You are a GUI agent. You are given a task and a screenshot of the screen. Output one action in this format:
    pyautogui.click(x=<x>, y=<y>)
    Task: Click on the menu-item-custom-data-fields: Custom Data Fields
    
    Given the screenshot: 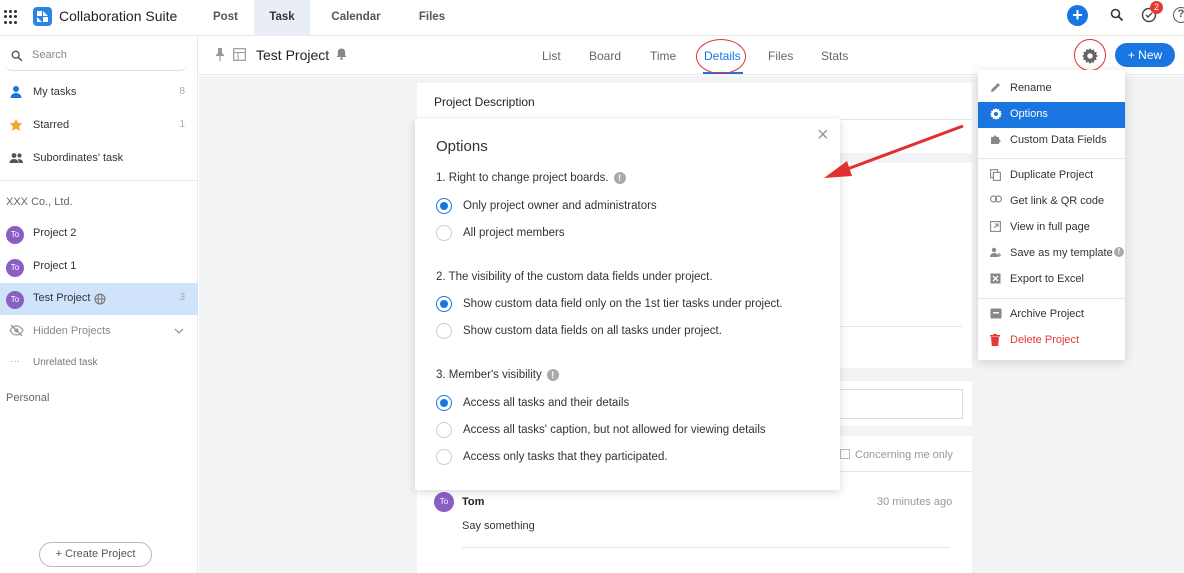 What is the action you would take?
    pyautogui.click(x=1051, y=141)
    